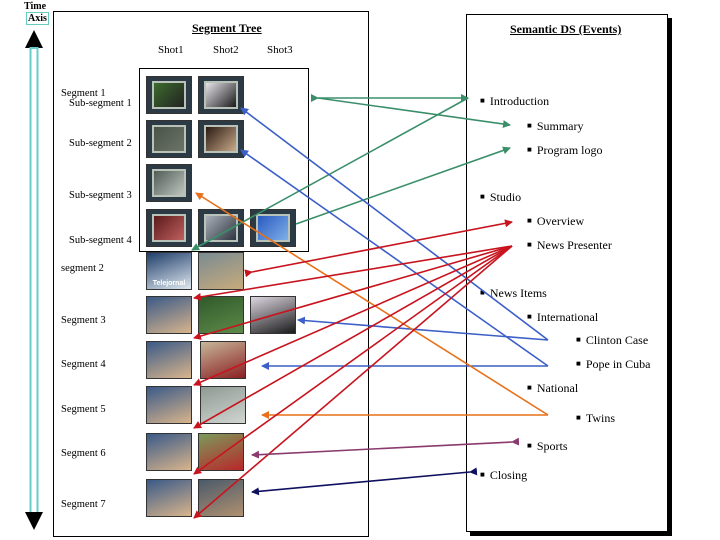 The height and width of the screenshot is (540, 720). Describe the element at coordinates (403, 185) in the screenshot. I see `link-program-logo` at that location.